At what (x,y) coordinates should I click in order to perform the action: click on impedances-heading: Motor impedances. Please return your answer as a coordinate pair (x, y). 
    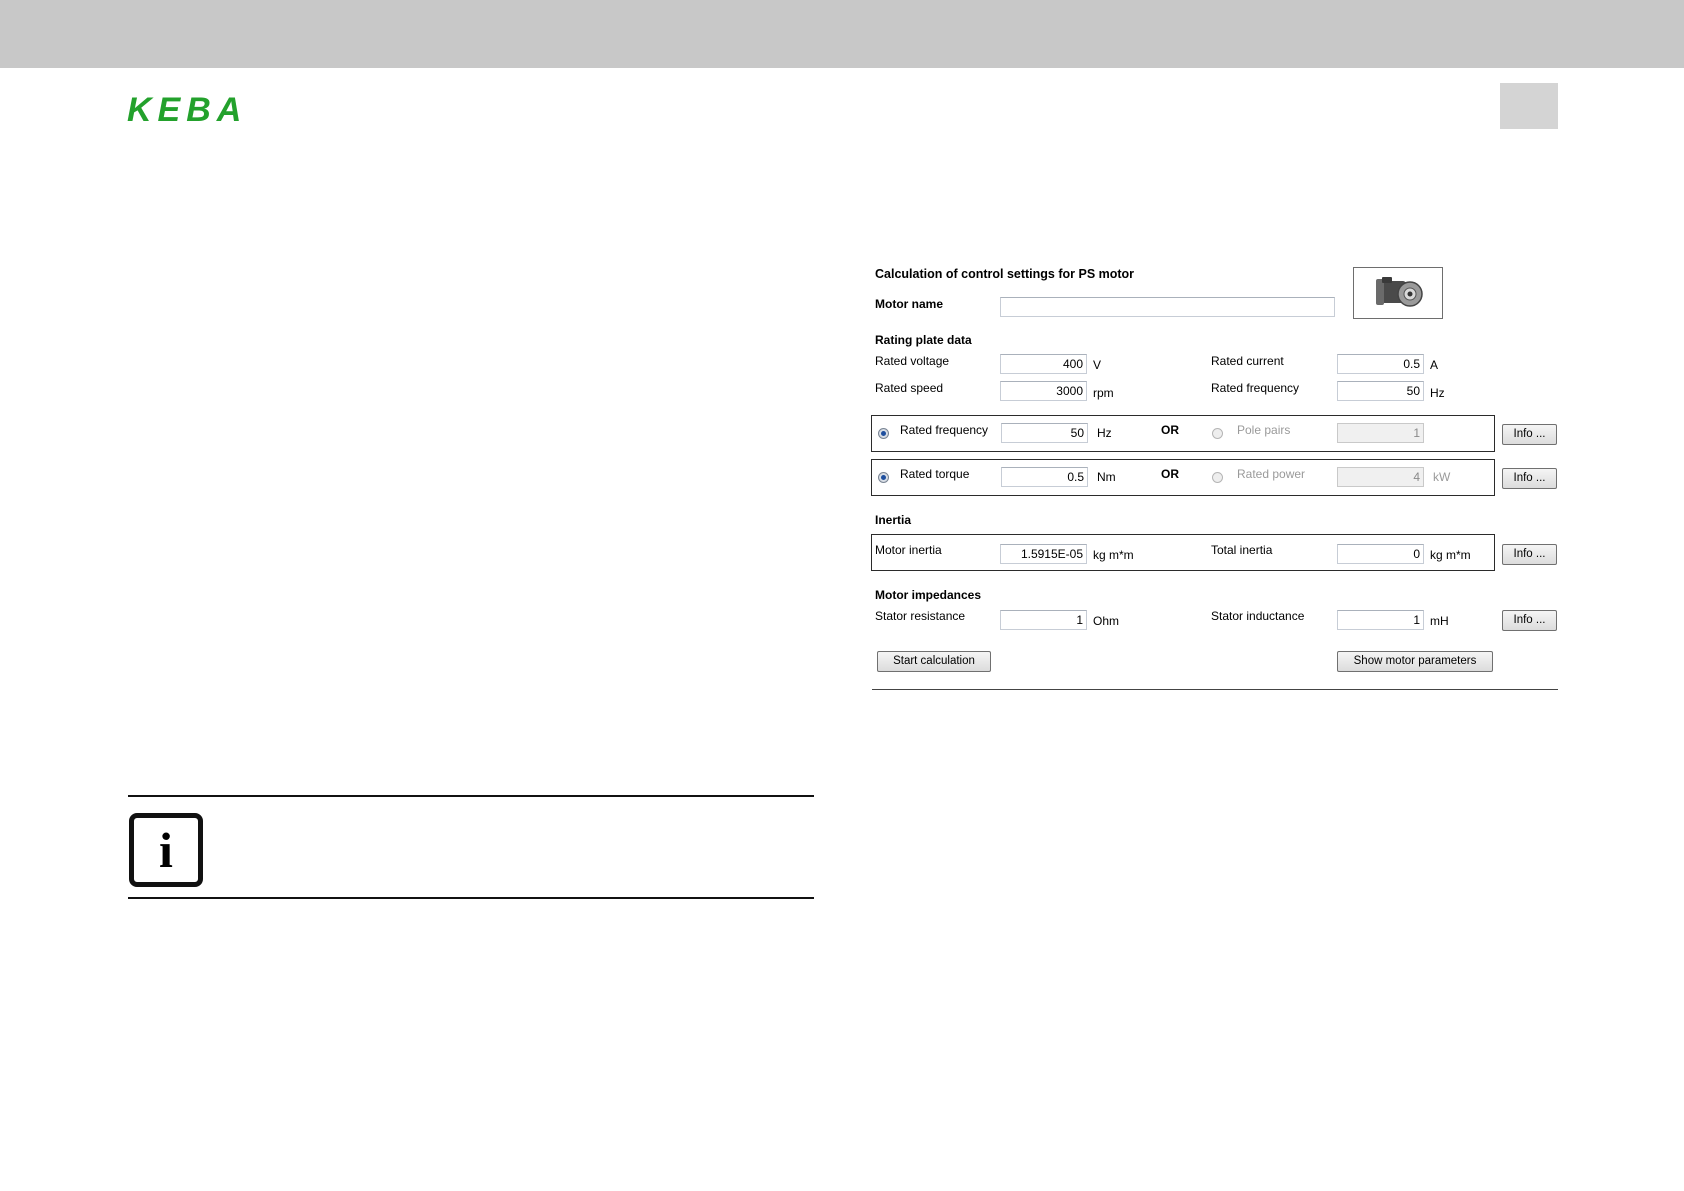
    Looking at the image, I should click on (928, 595).